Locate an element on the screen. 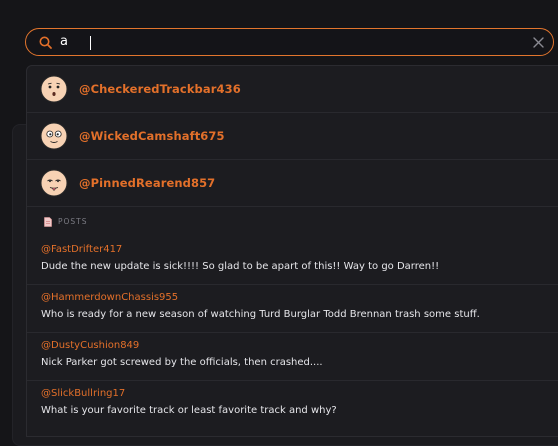 The width and height of the screenshot is (558, 446). user-result-item: @PinnedRearend857 is located at coordinates (292, 183).